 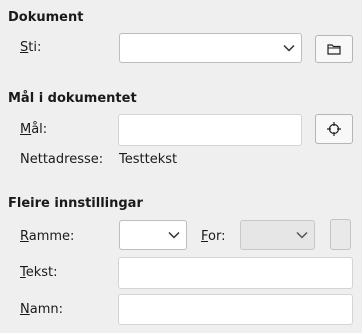 I want to click on folder-icon, so click(x=334, y=49).